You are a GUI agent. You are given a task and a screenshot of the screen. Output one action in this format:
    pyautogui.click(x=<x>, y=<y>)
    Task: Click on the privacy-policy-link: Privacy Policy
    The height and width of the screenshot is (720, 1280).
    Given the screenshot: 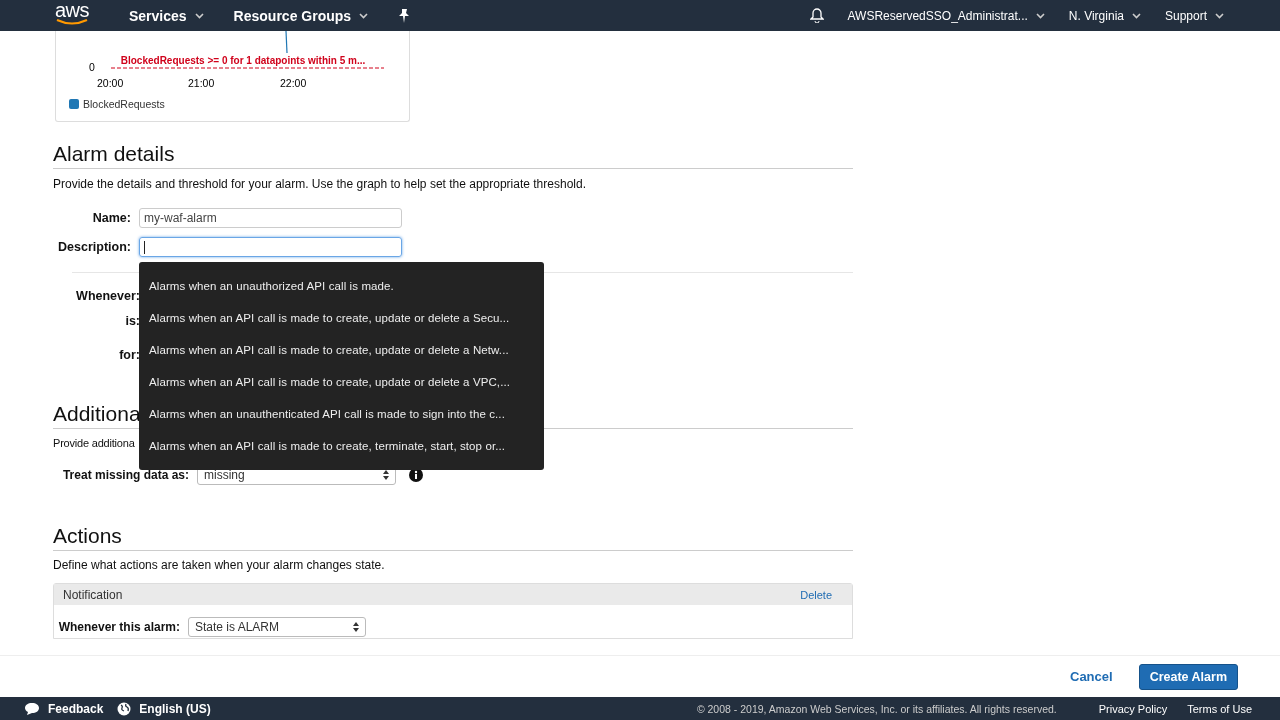 What is the action you would take?
    pyautogui.click(x=1133, y=708)
    